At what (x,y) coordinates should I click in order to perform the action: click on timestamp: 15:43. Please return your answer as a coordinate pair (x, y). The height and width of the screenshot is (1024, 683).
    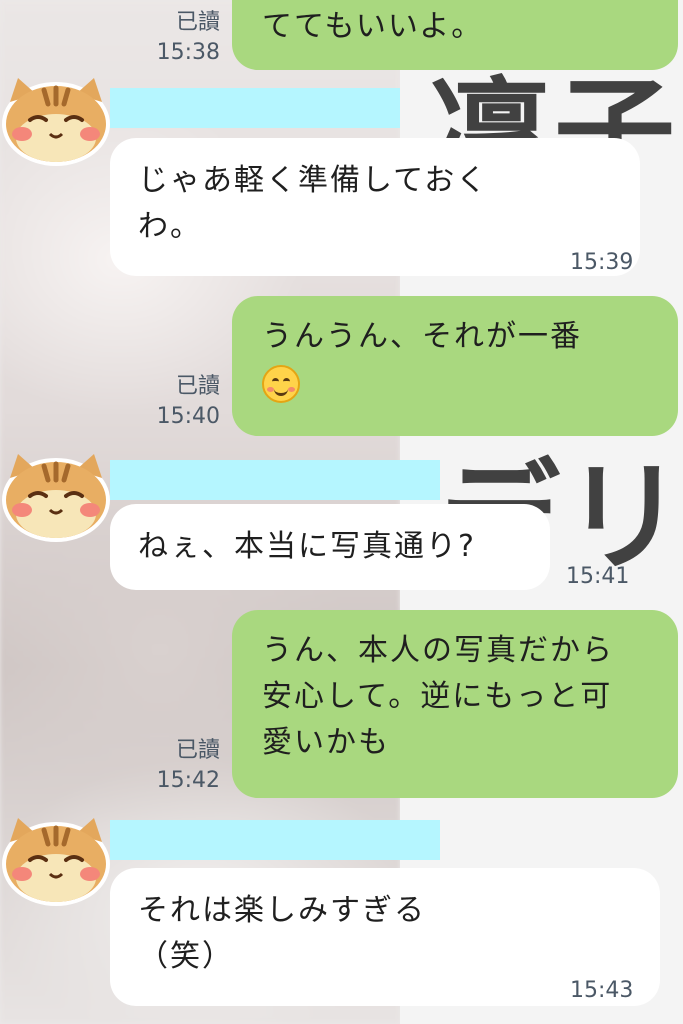
    Looking at the image, I should click on (602, 990).